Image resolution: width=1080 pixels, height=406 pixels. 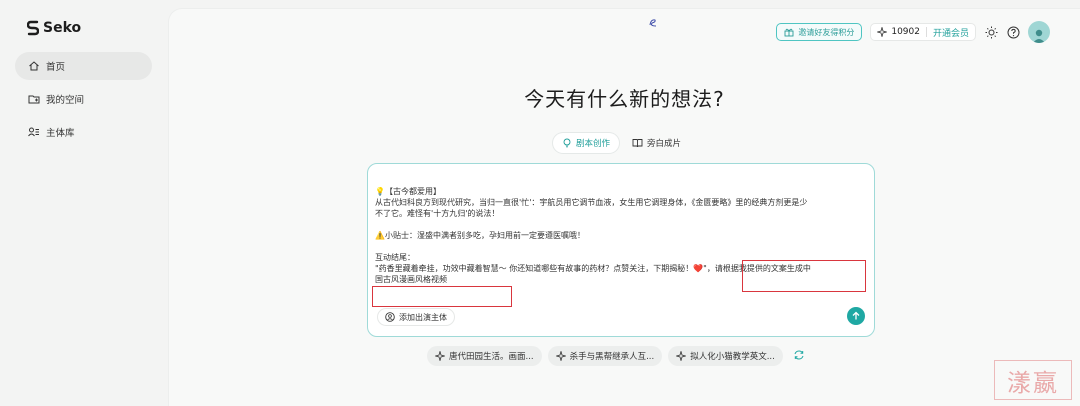 I want to click on sidebar-item-label: 主体库, so click(x=60, y=133).